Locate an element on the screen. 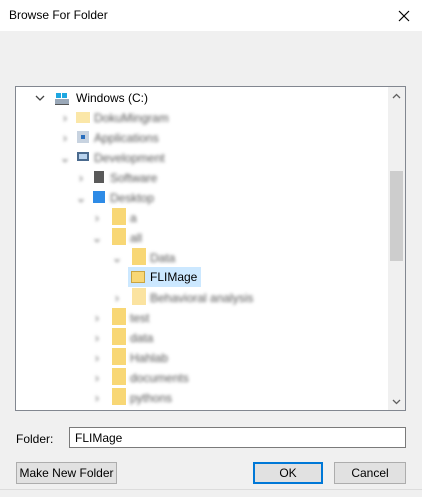 This screenshot has width=422, height=497. tree-item-label: test is located at coordinates (140, 318).